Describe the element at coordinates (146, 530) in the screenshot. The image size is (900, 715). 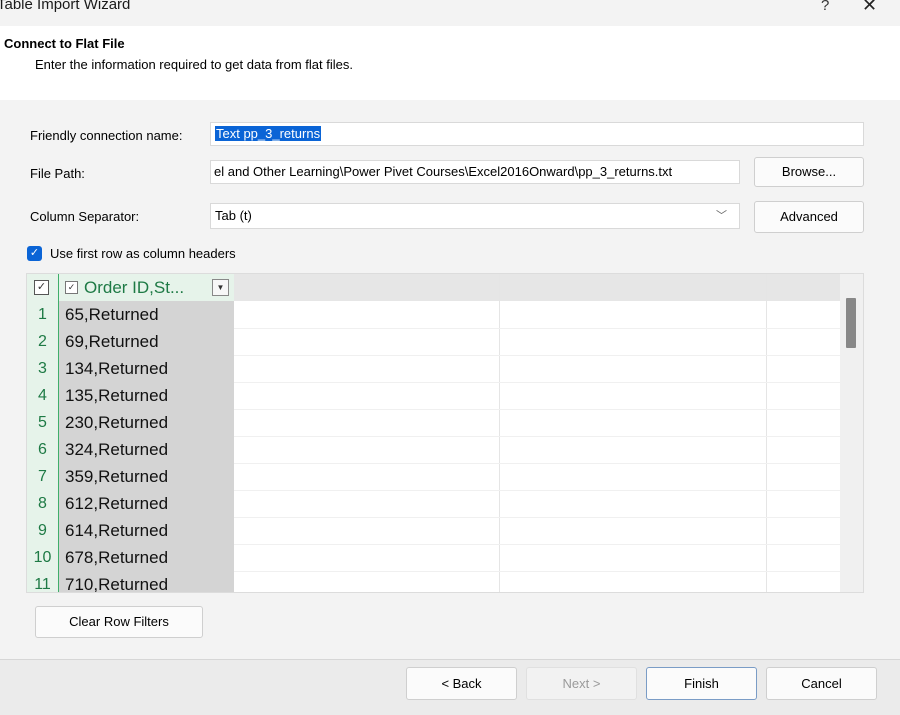
I see `table-cell: 614,Returned` at that location.